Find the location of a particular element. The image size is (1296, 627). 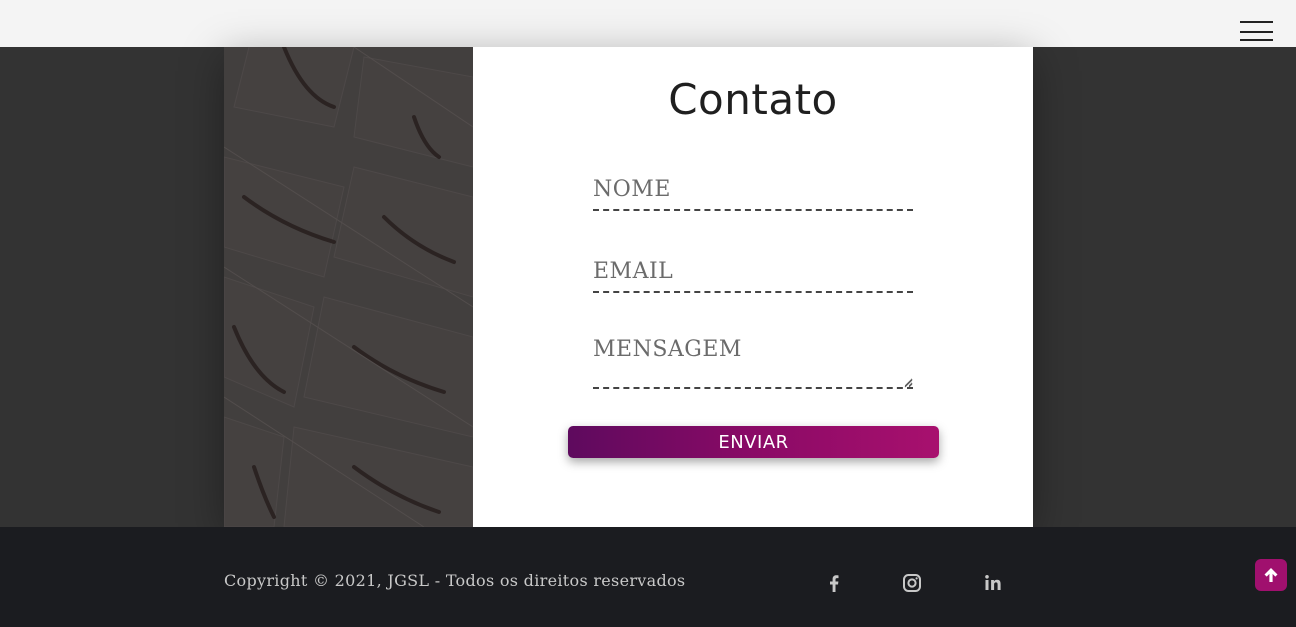

page-title: Contato is located at coordinates (753, 99).